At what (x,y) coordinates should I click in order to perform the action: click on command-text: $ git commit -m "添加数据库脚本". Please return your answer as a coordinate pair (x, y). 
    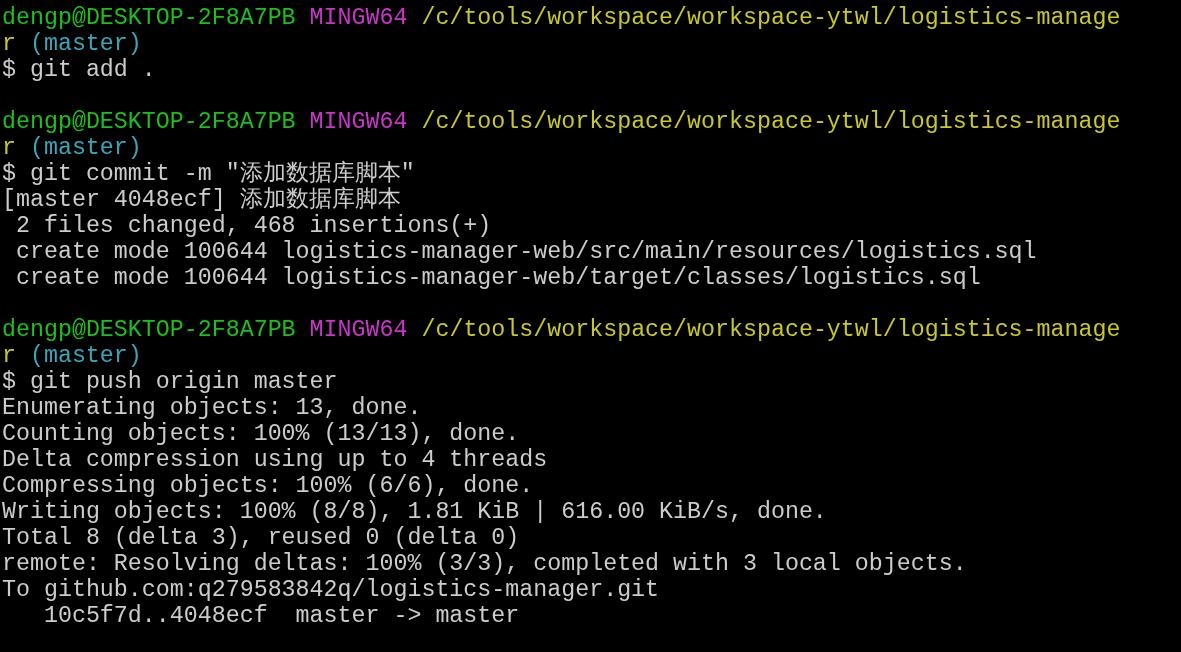
    Looking at the image, I should click on (208, 174).